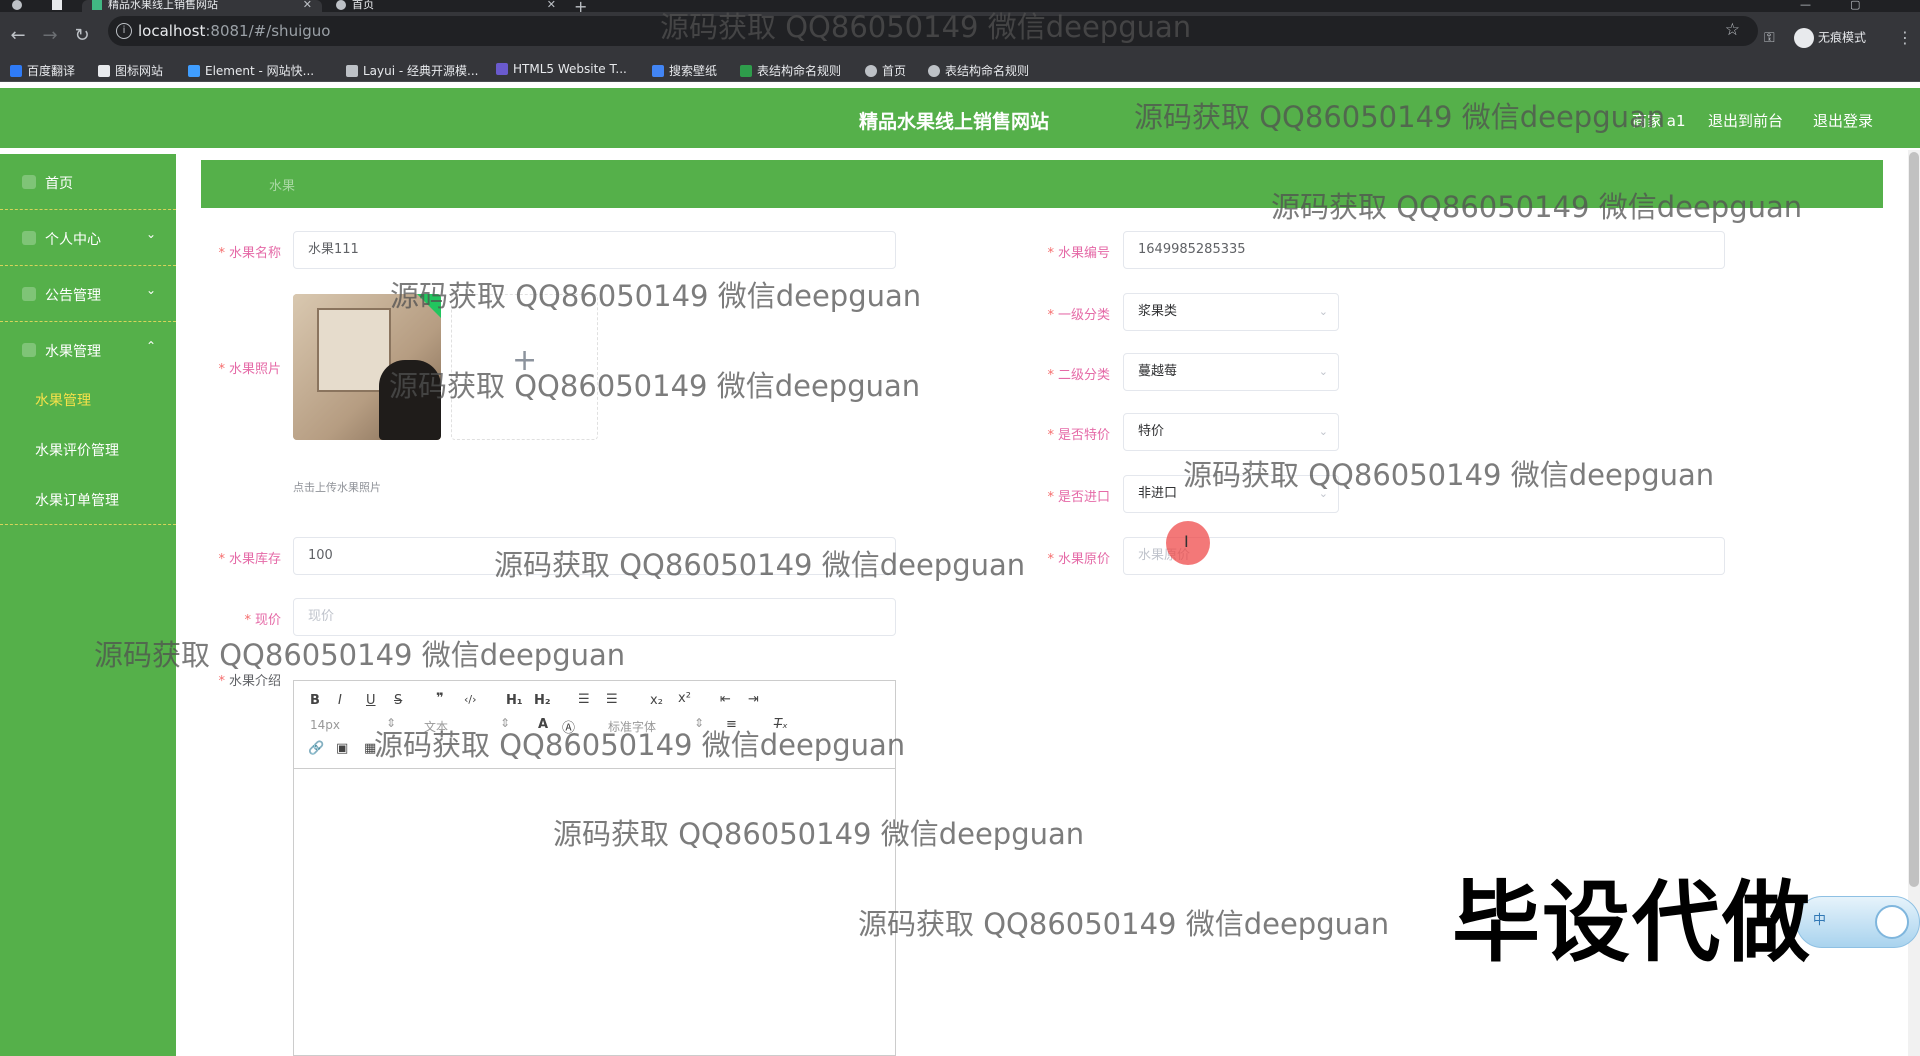  What do you see at coordinates (29, 294) in the screenshot?
I see `notice-icon` at bounding box center [29, 294].